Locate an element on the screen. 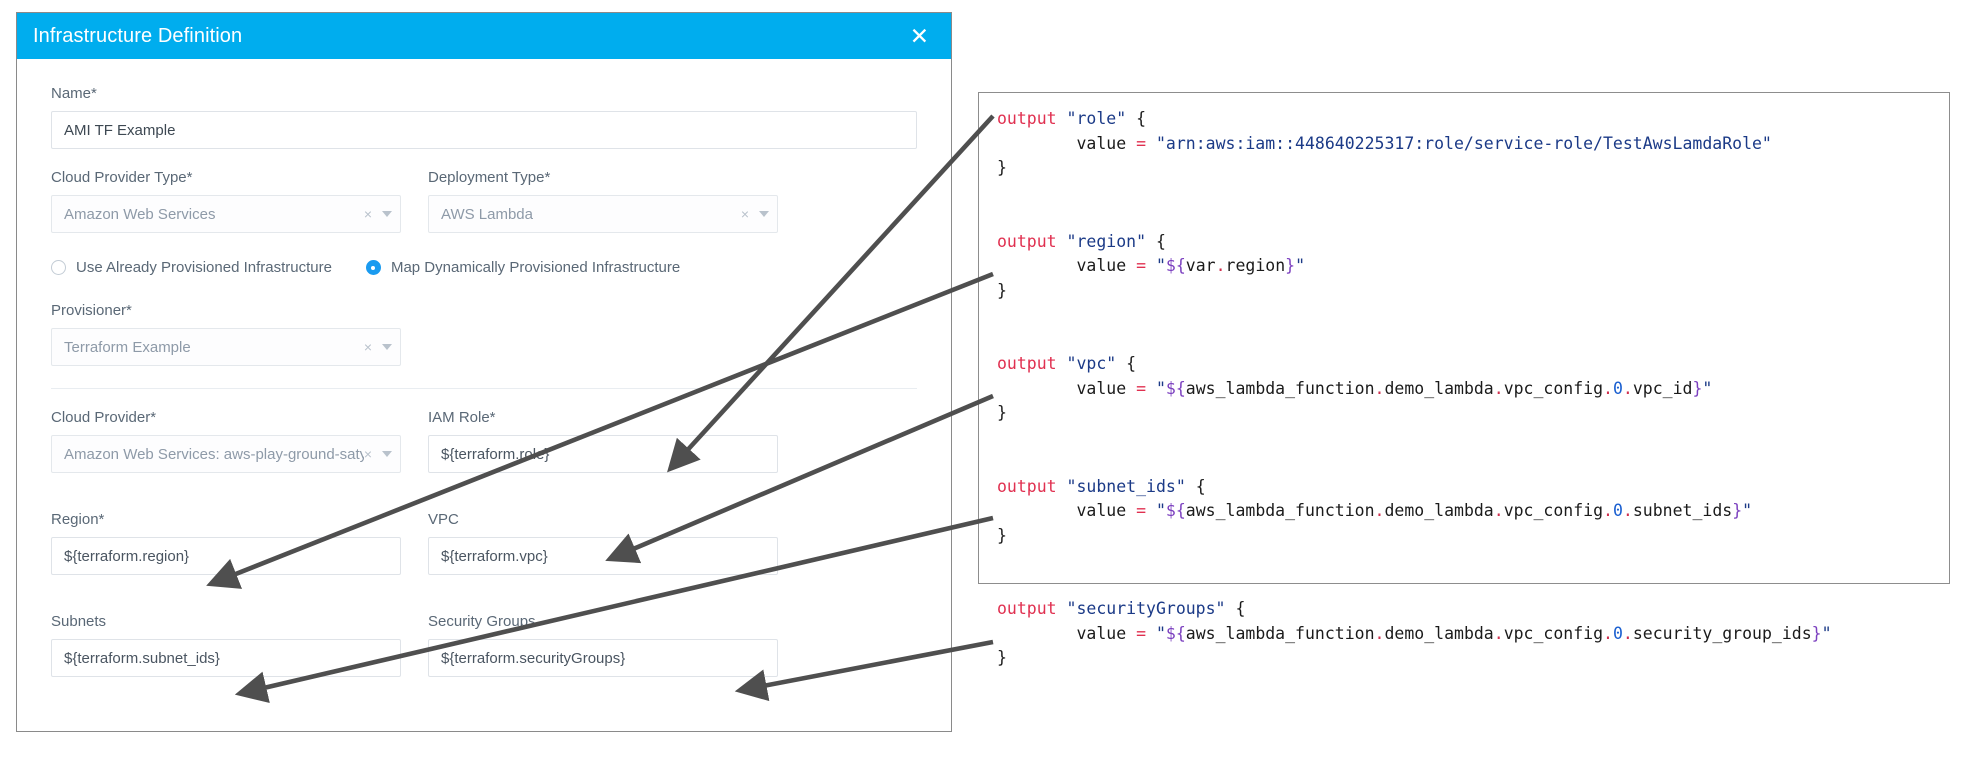 Image resolution: width=1964 pixels, height=768 pixels. provisioner-controls: × is located at coordinates (378, 347).